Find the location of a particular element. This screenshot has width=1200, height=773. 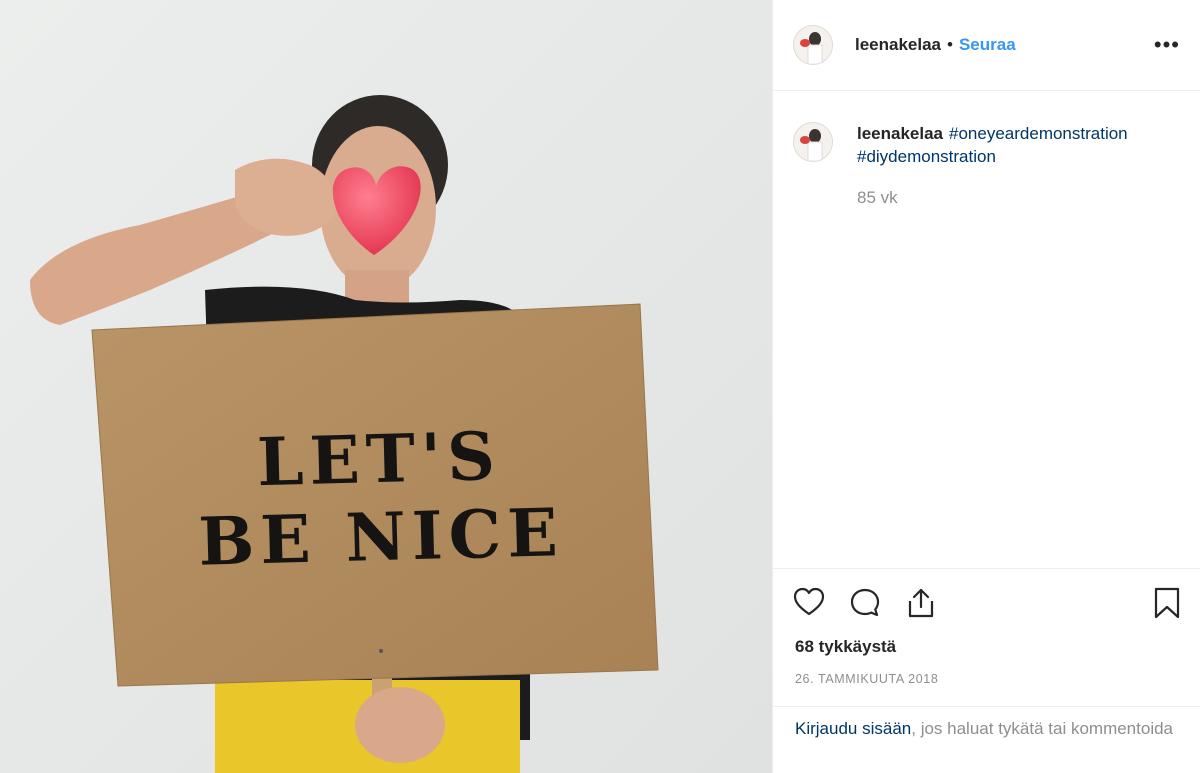

login-prompt-text: , jos haluat tykätä tai kommentoida is located at coordinates (1042, 728).